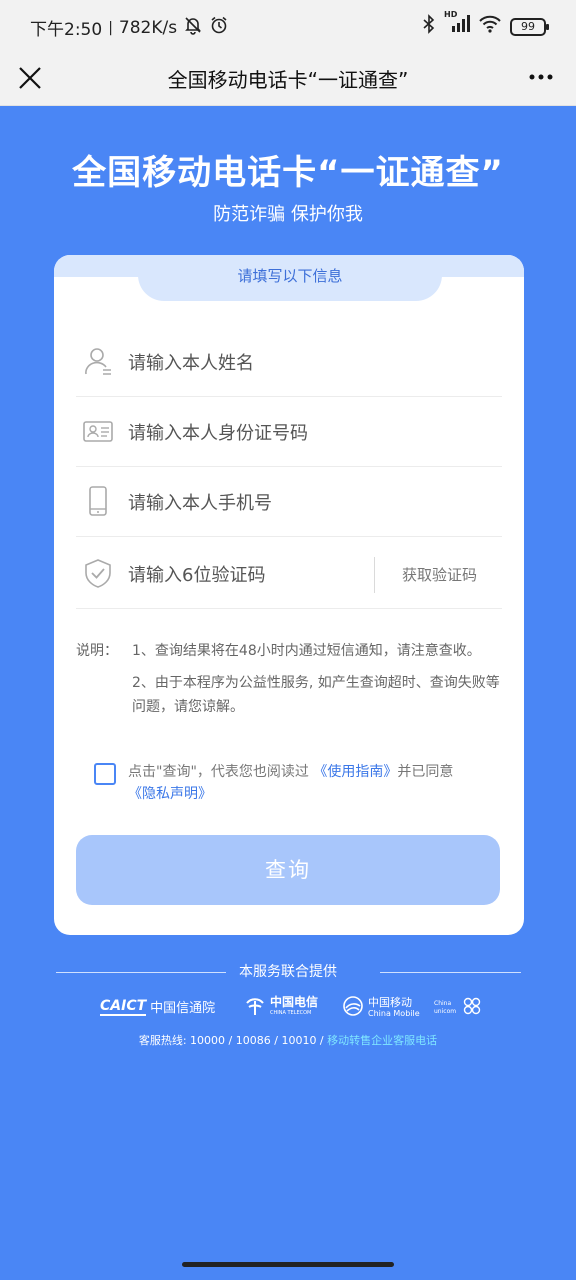 The height and width of the screenshot is (1280, 576). I want to click on wifi-icon, so click(490, 26).